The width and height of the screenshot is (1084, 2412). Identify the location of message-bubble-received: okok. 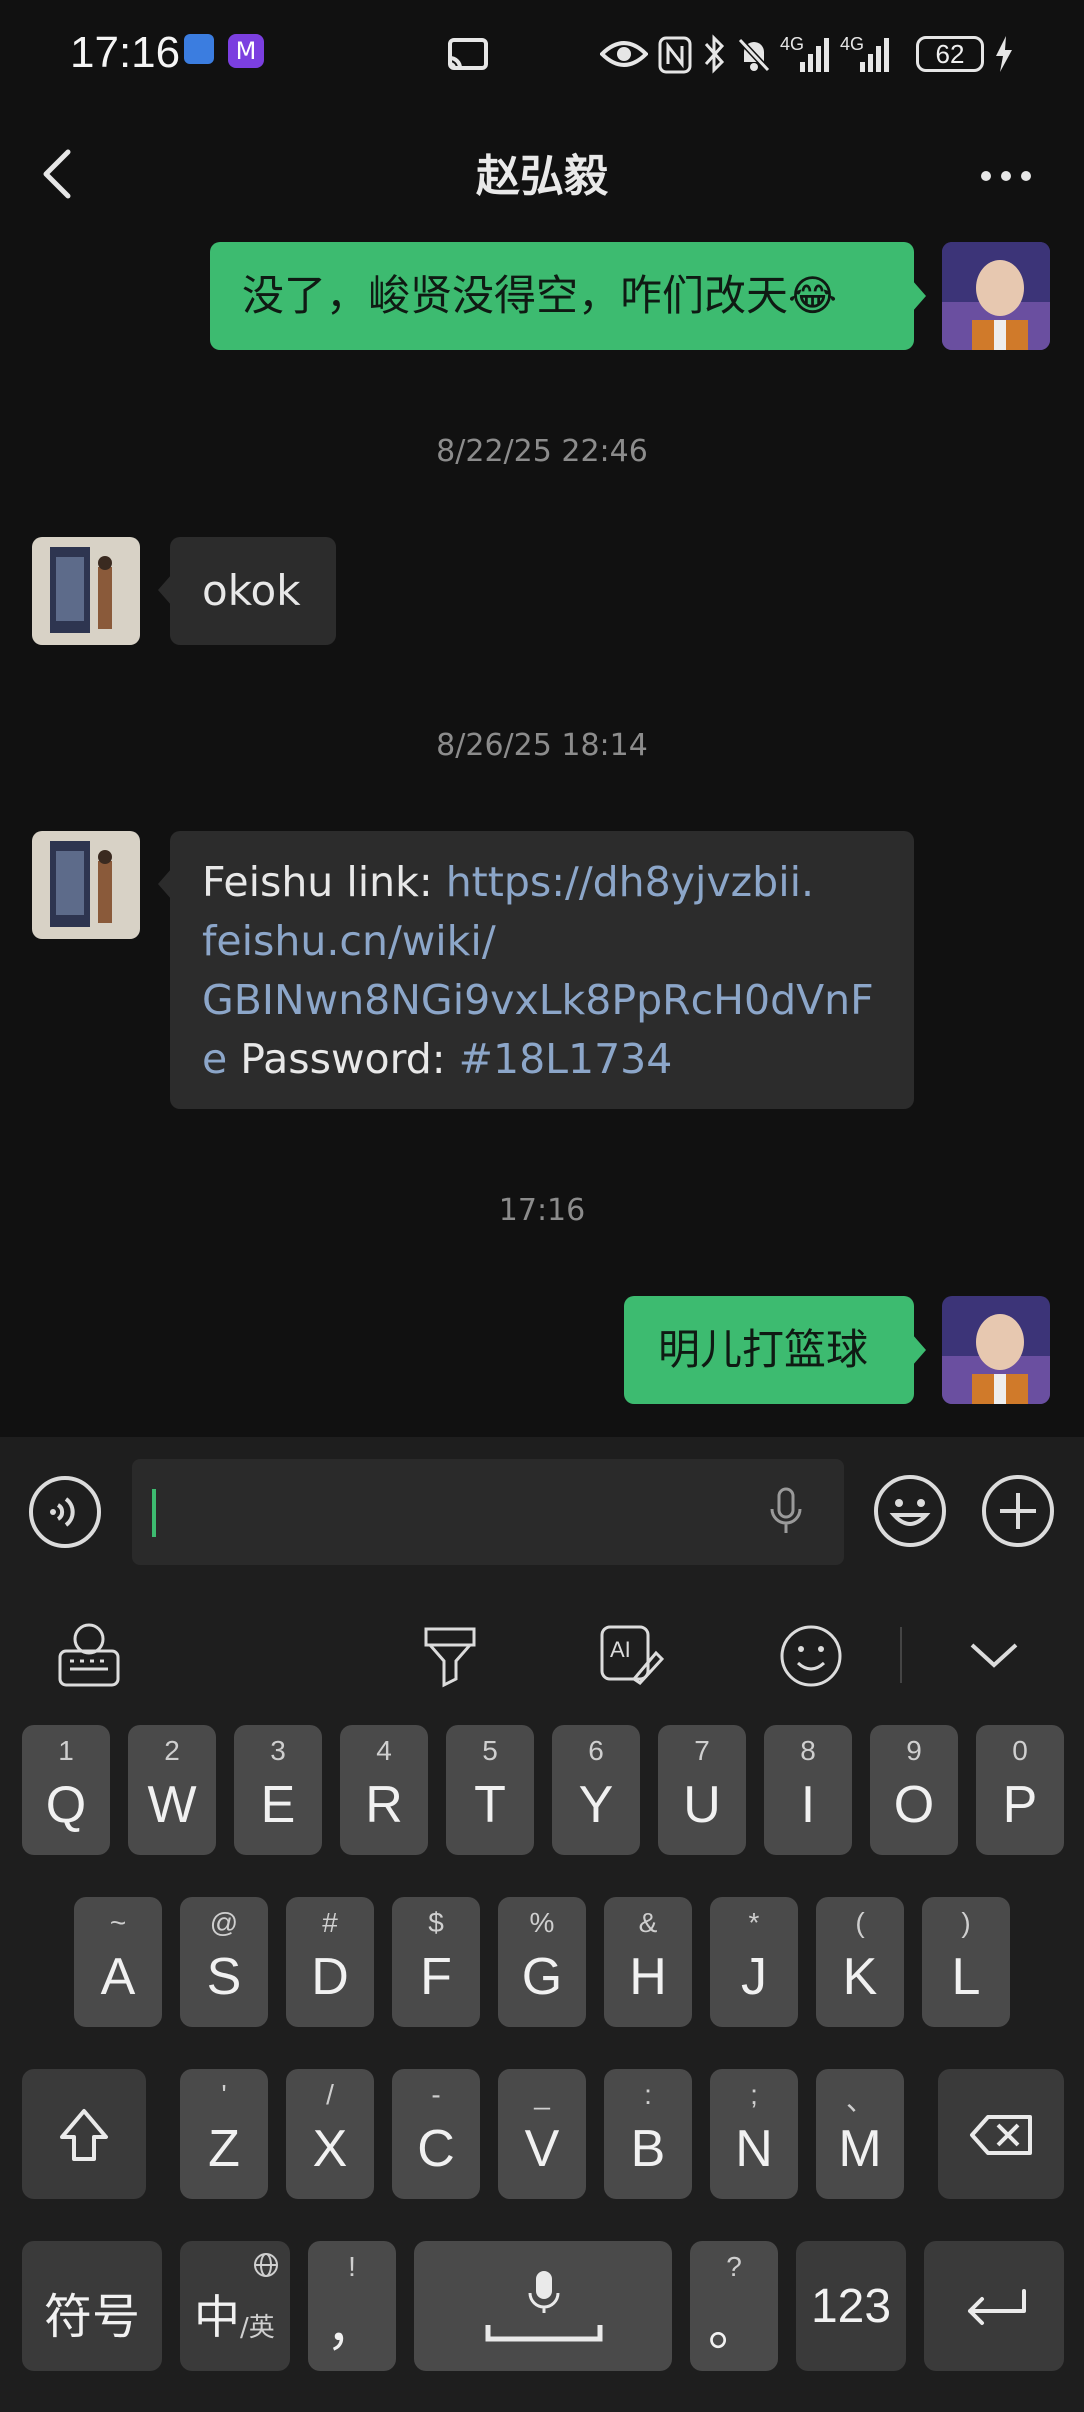
(253, 591).